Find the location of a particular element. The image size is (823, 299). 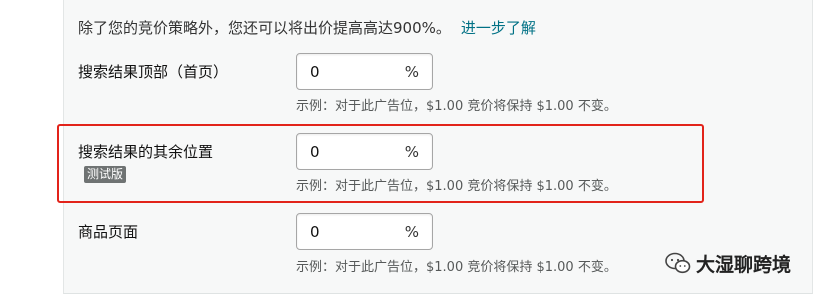

learn-more-link: 进一步了解 is located at coordinates (498, 28).